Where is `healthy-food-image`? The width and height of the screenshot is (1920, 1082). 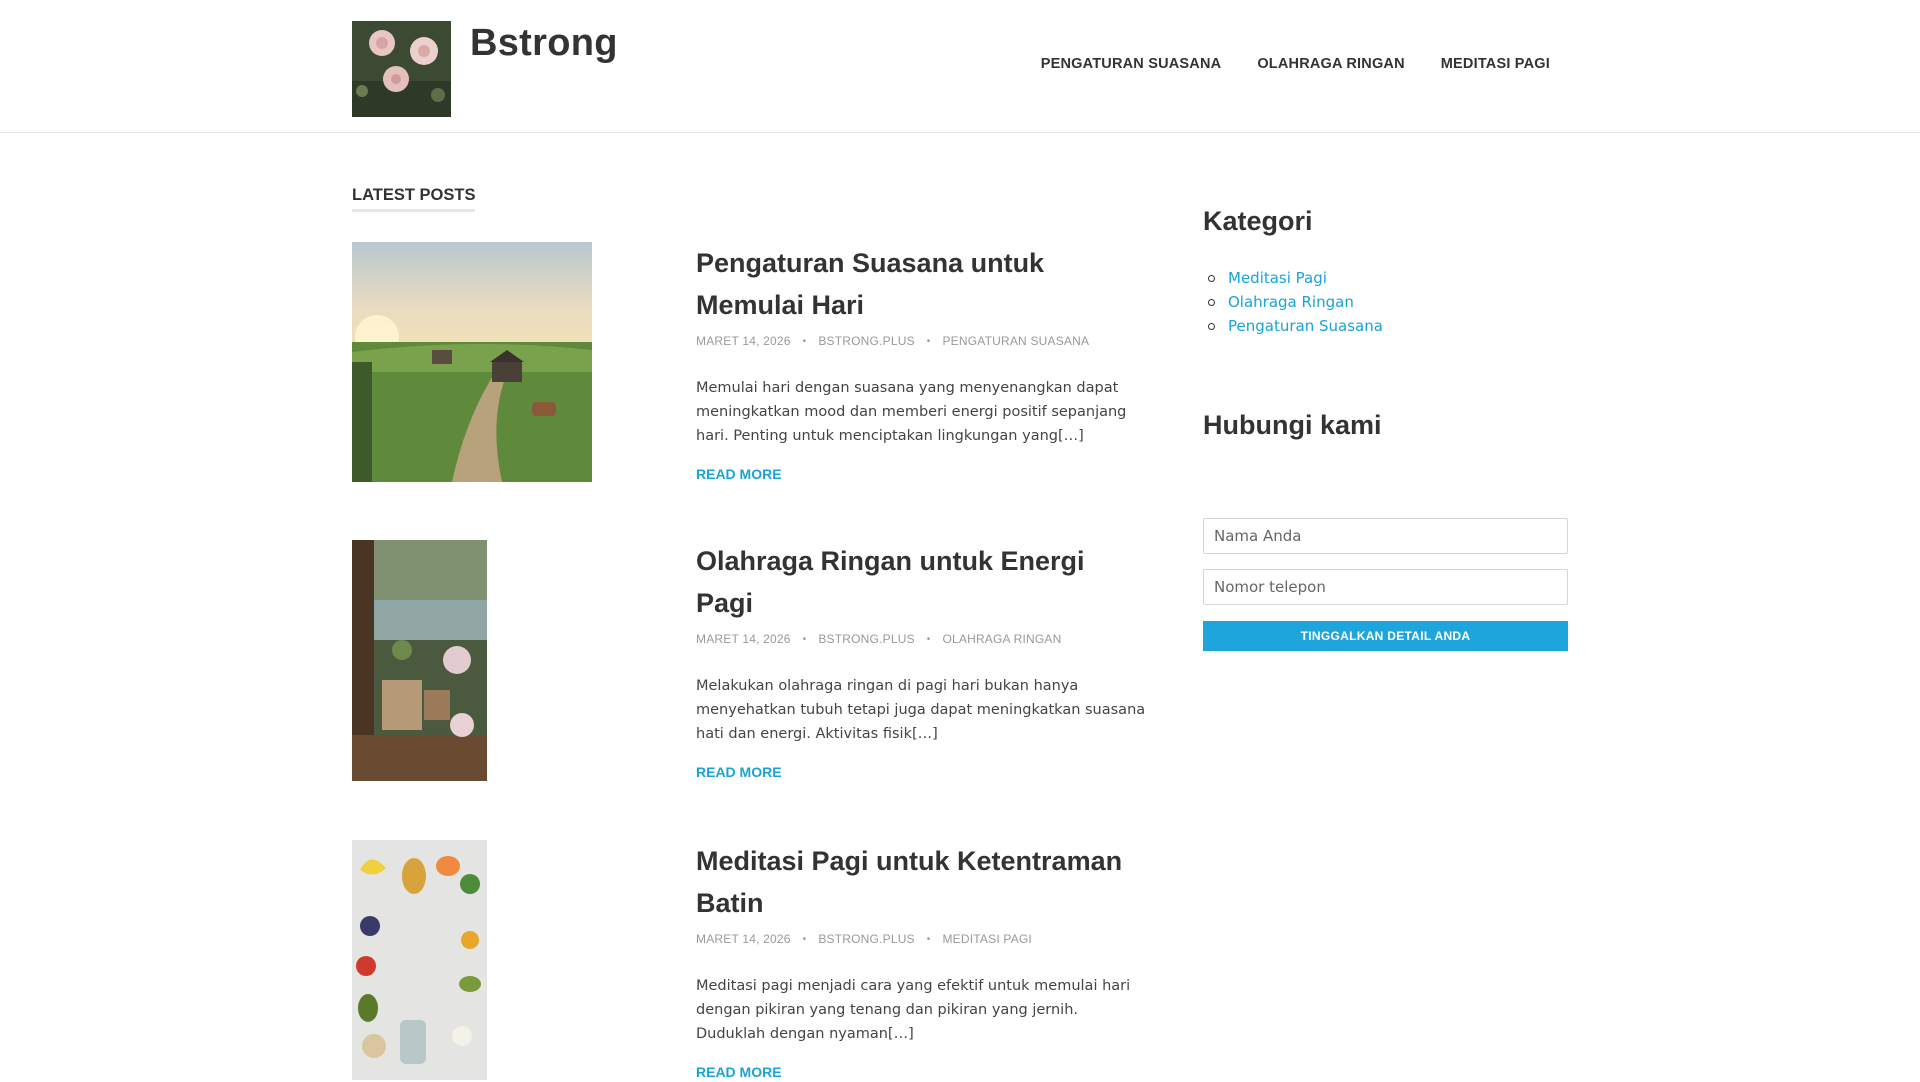 healthy-food-image is located at coordinates (419, 960).